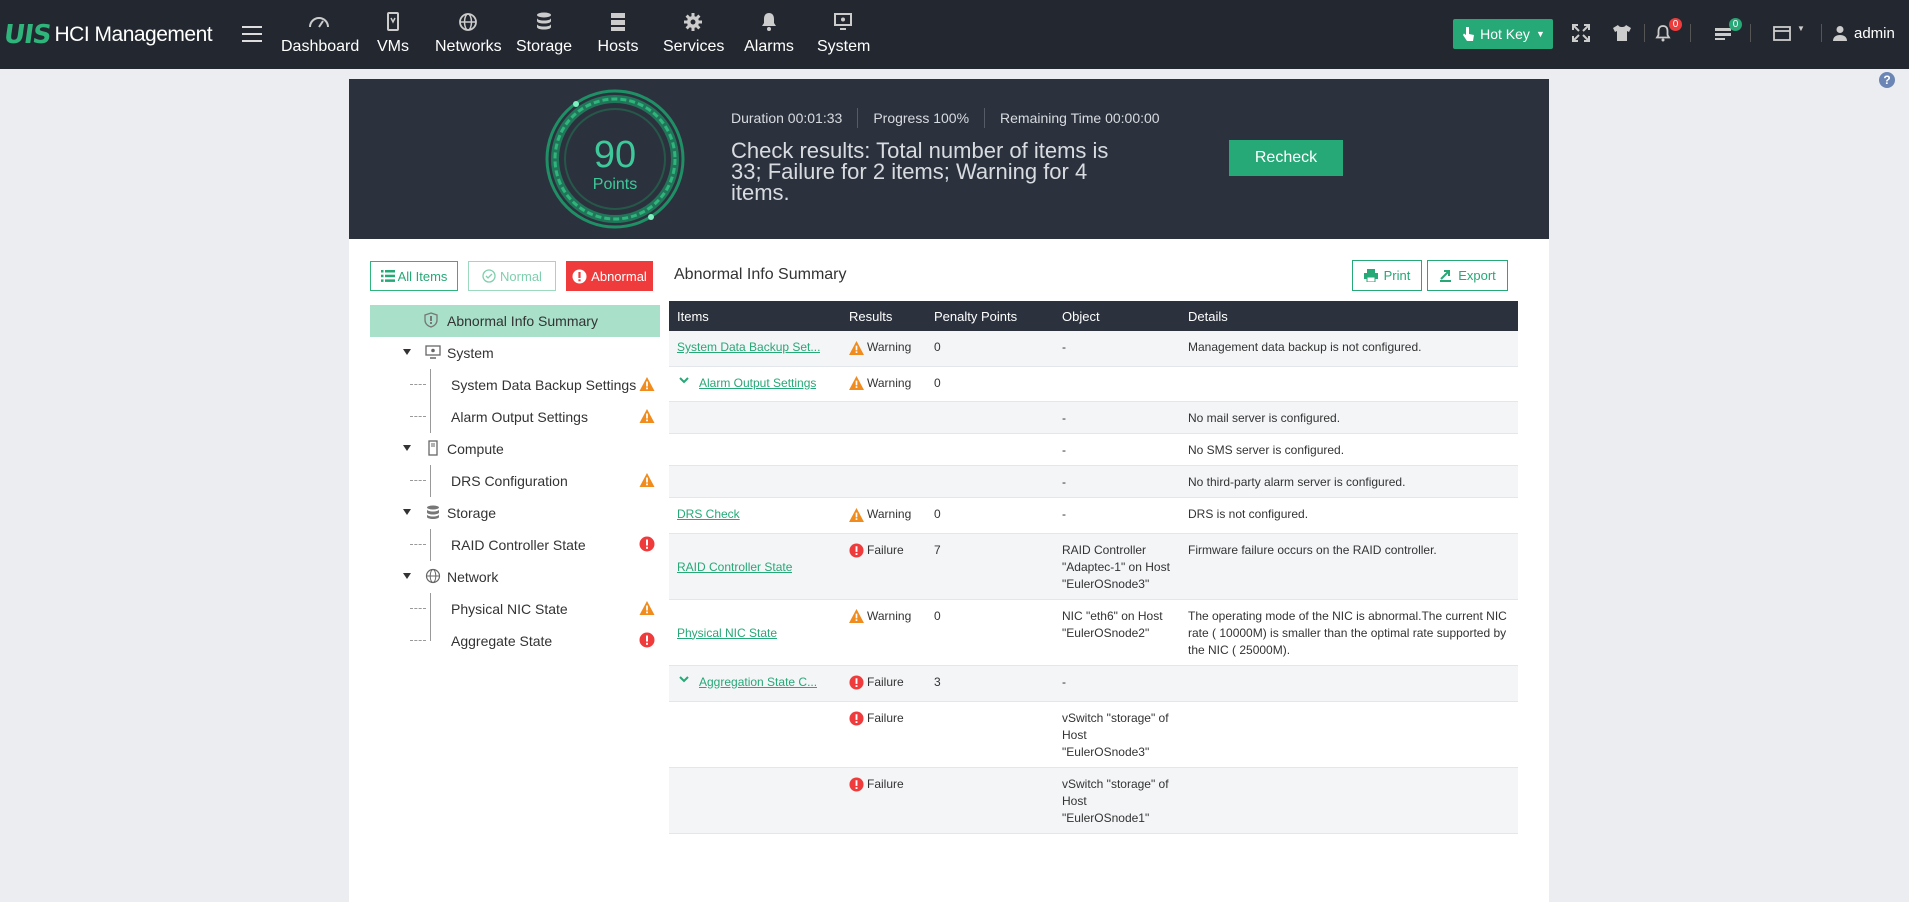 The image size is (1909, 902). Describe the element at coordinates (1349, 316) in the screenshot. I see `column-header: Details` at that location.